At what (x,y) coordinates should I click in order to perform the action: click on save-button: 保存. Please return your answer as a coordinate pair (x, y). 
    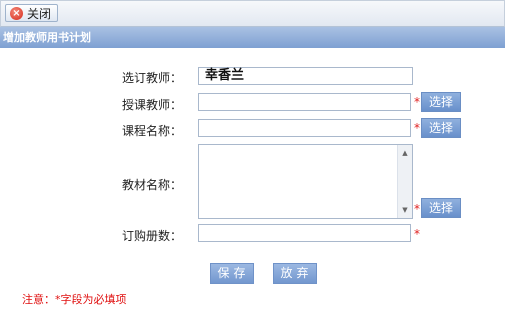
    Looking at the image, I should click on (232, 273).